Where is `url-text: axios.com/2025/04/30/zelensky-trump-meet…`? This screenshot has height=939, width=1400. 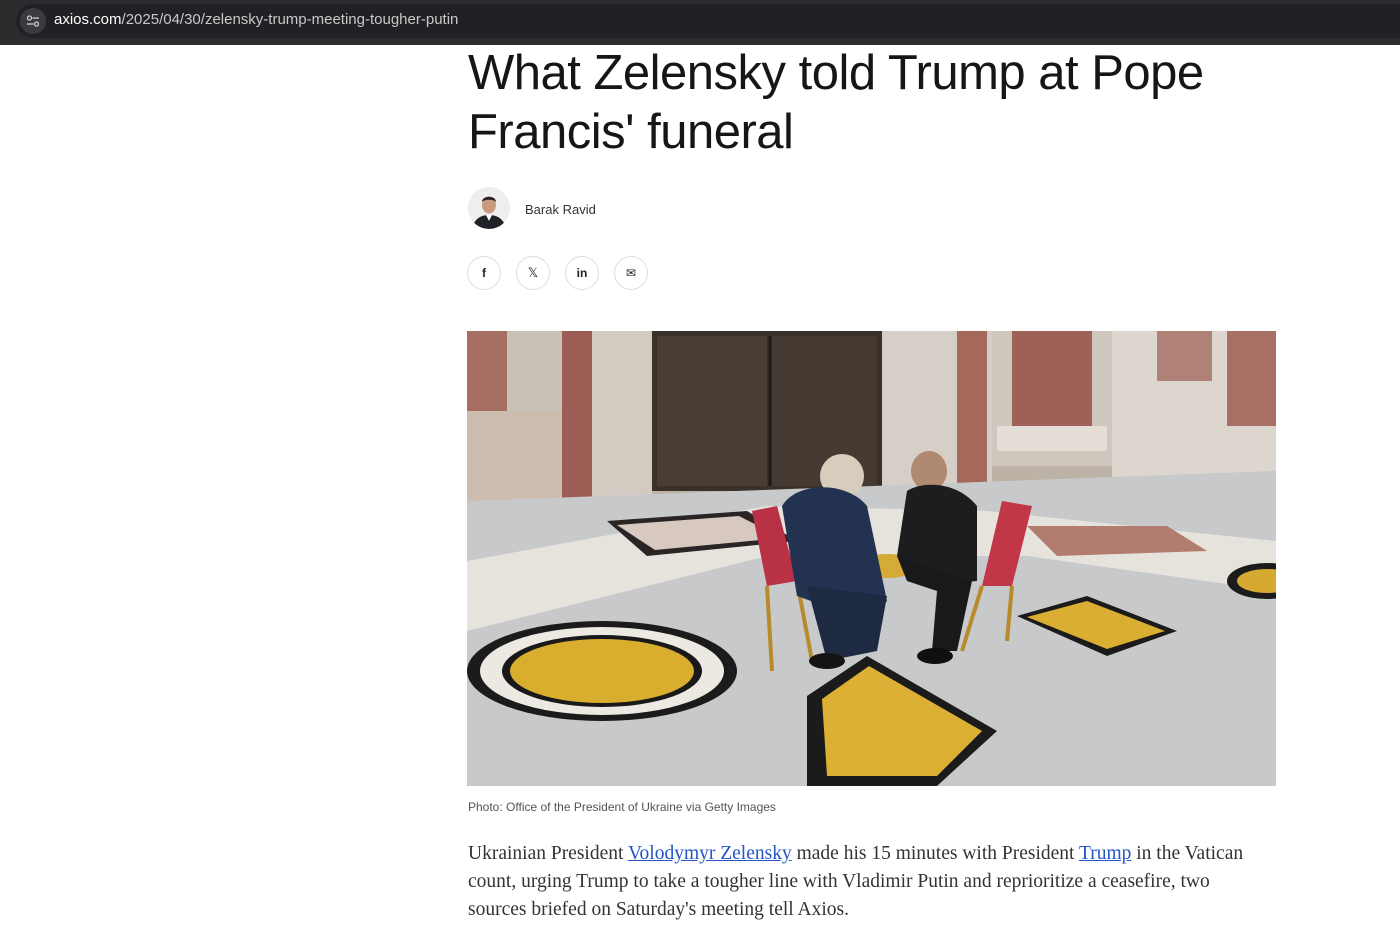 url-text: axios.com/2025/04/30/zelensky-trump-meet… is located at coordinates (256, 19).